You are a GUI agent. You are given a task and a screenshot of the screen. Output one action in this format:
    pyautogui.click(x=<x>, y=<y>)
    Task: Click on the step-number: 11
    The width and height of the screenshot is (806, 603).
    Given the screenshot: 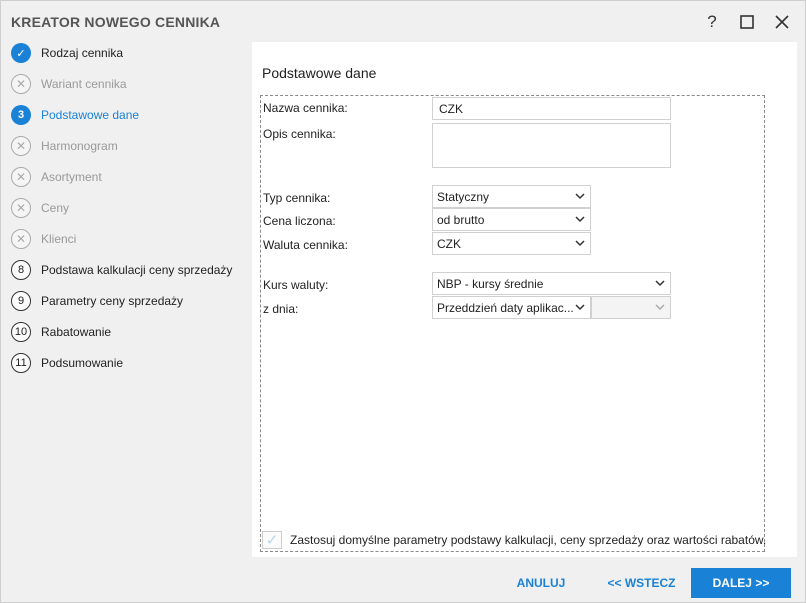 What is the action you would take?
    pyautogui.click(x=21, y=363)
    